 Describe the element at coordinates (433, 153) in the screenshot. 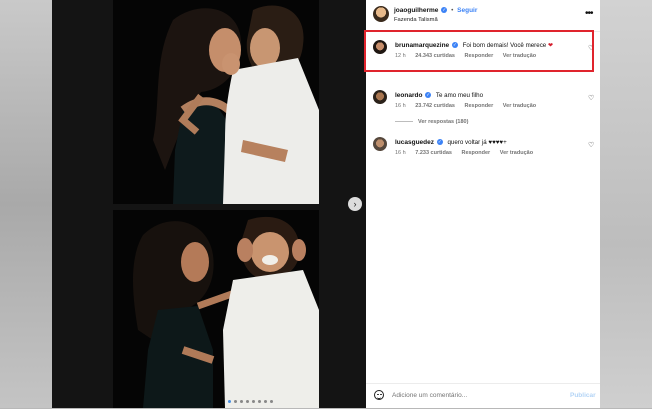

I see `comment-likes: 7.233 curtidas` at that location.